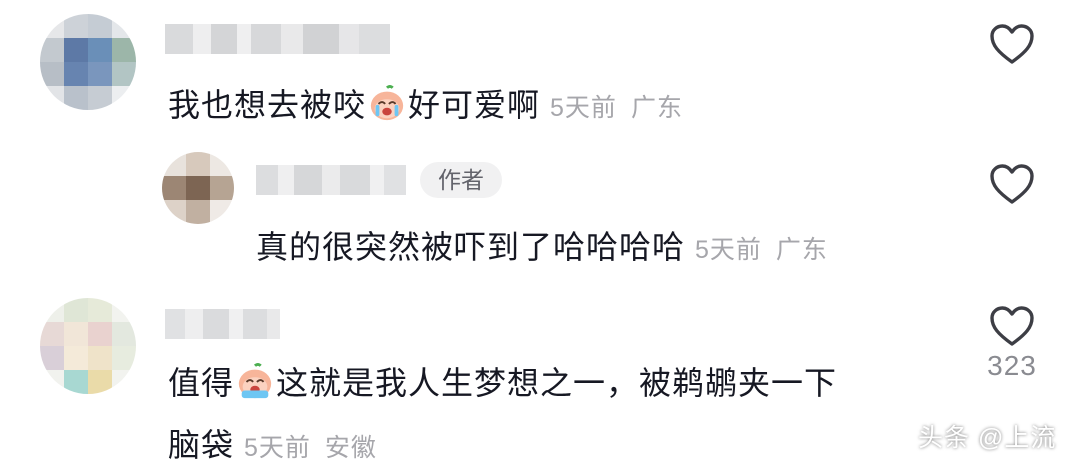 This screenshot has height=466, width=1080. I want to click on comment-body: 真的很突然被吓到了哈哈哈哈 5天前 广东, so click(549, 245).